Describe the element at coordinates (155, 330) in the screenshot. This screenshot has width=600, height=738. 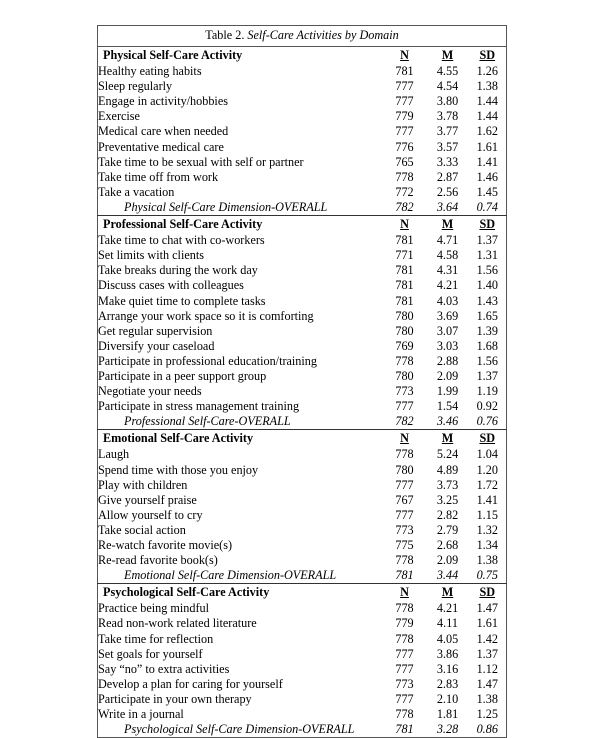
I see `activity-label: Get regular supervision` at that location.